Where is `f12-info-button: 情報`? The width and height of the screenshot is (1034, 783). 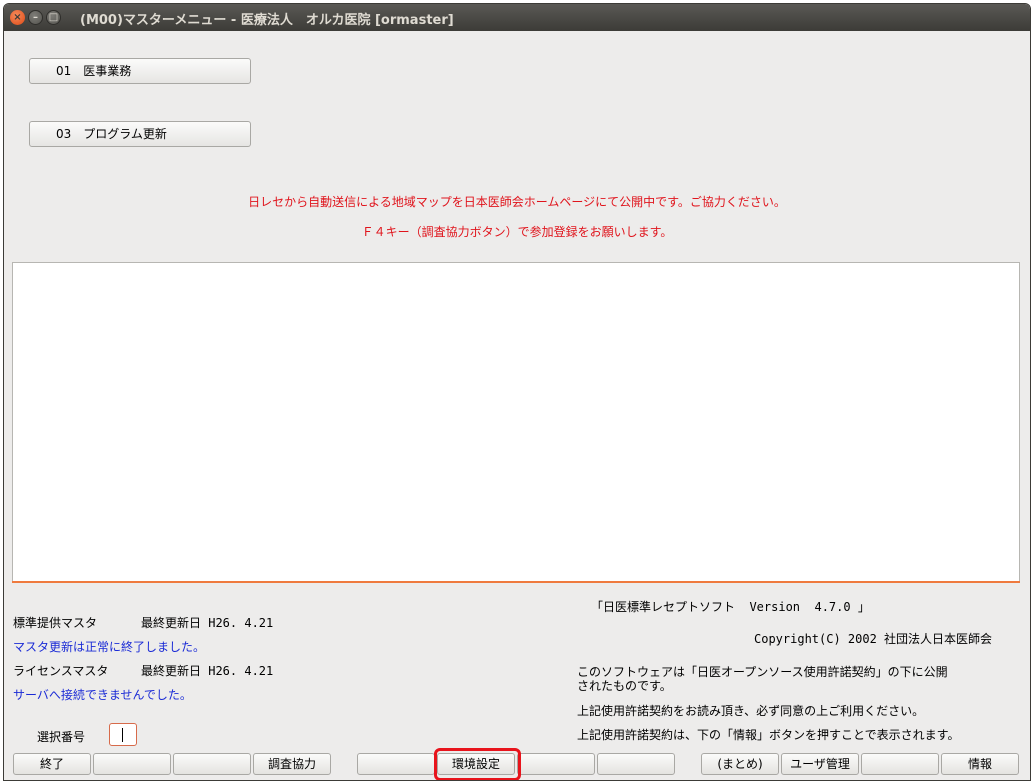
f12-info-button: 情報 is located at coordinates (980, 764).